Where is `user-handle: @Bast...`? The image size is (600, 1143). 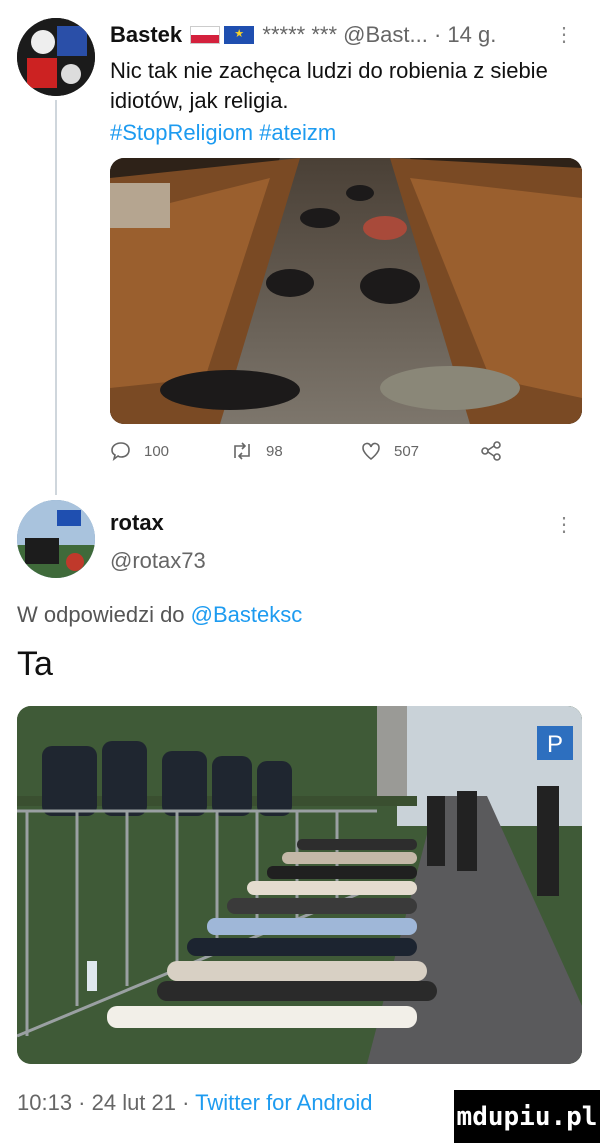 user-handle: @Bast... is located at coordinates (385, 34).